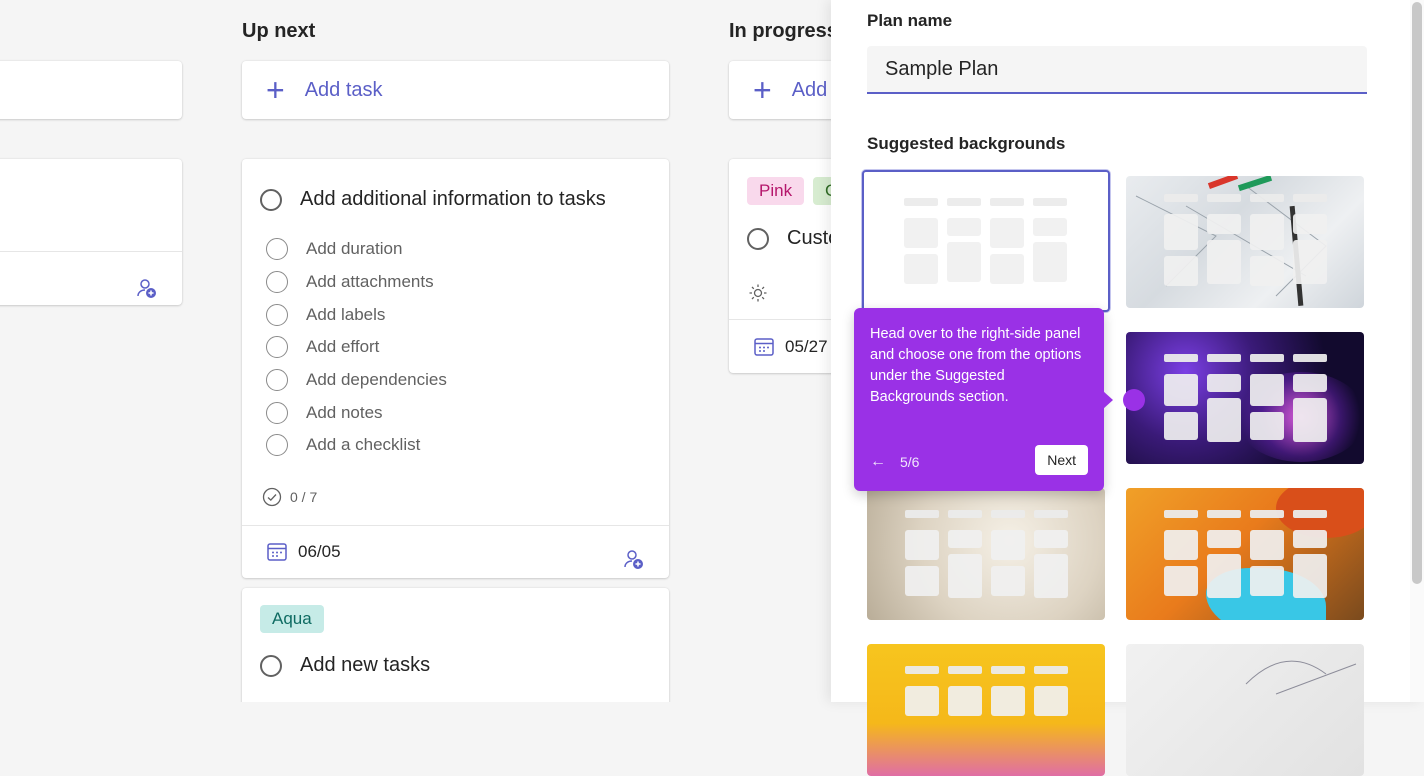 This screenshot has width=1424, height=776. Describe the element at coordinates (356, 380) in the screenshot. I see `checklist-item: Add dependencies` at that location.